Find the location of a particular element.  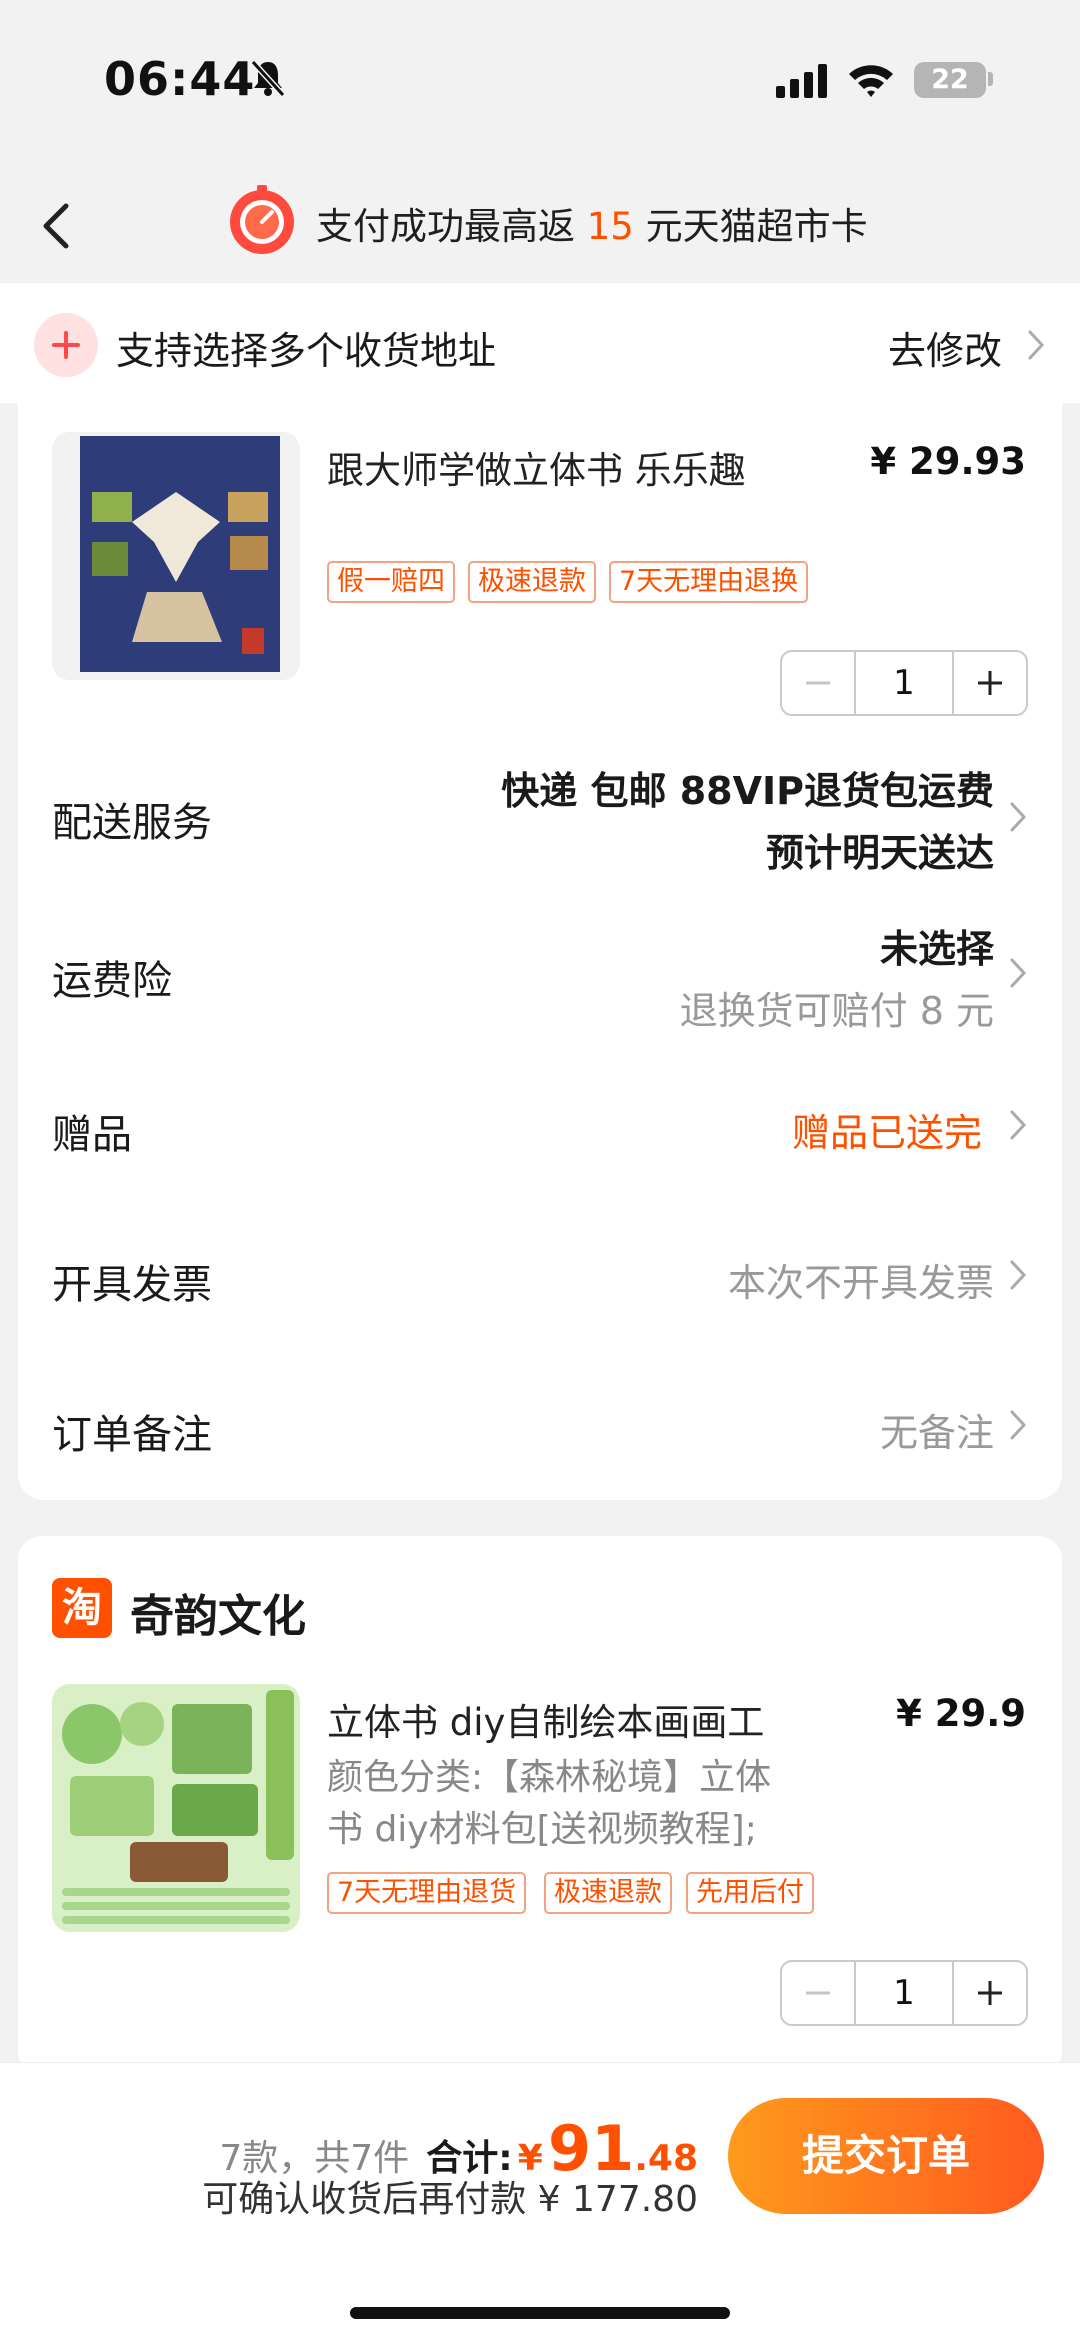

battery-indicator: 22 is located at coordinates (950, 80).